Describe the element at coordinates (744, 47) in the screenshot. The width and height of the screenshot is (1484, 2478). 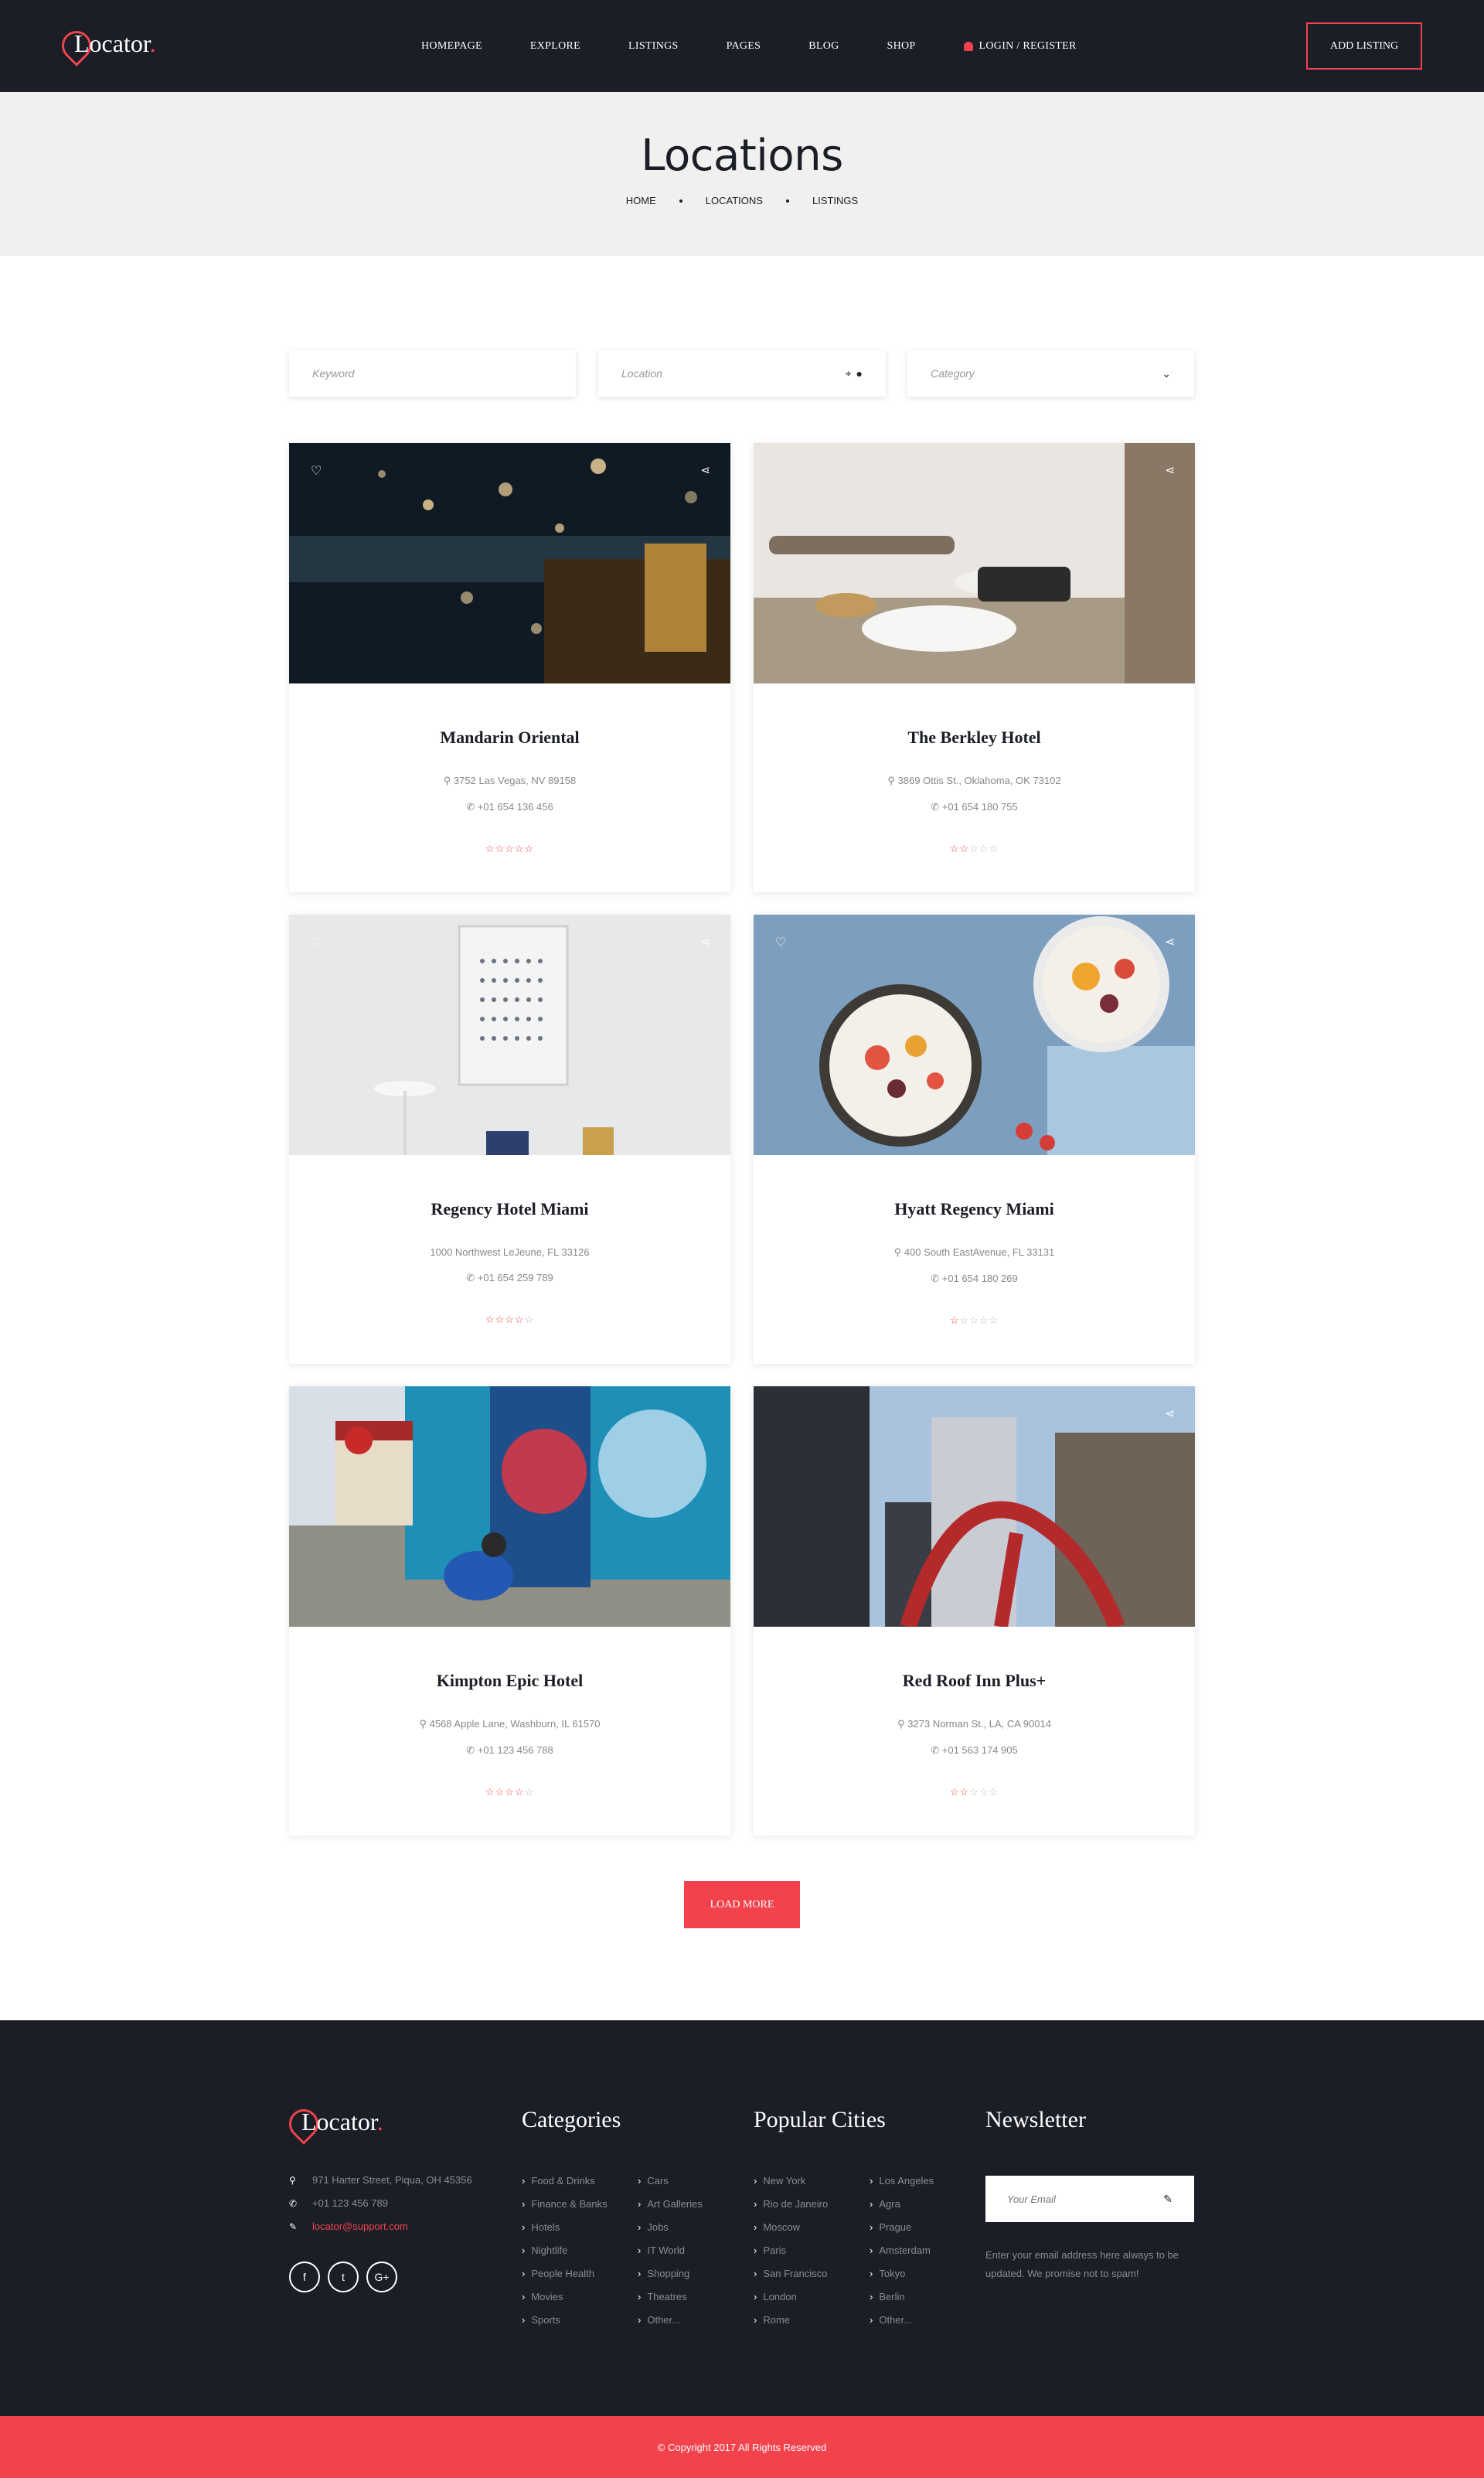
I see `nav-pages: PAGES` at that location.